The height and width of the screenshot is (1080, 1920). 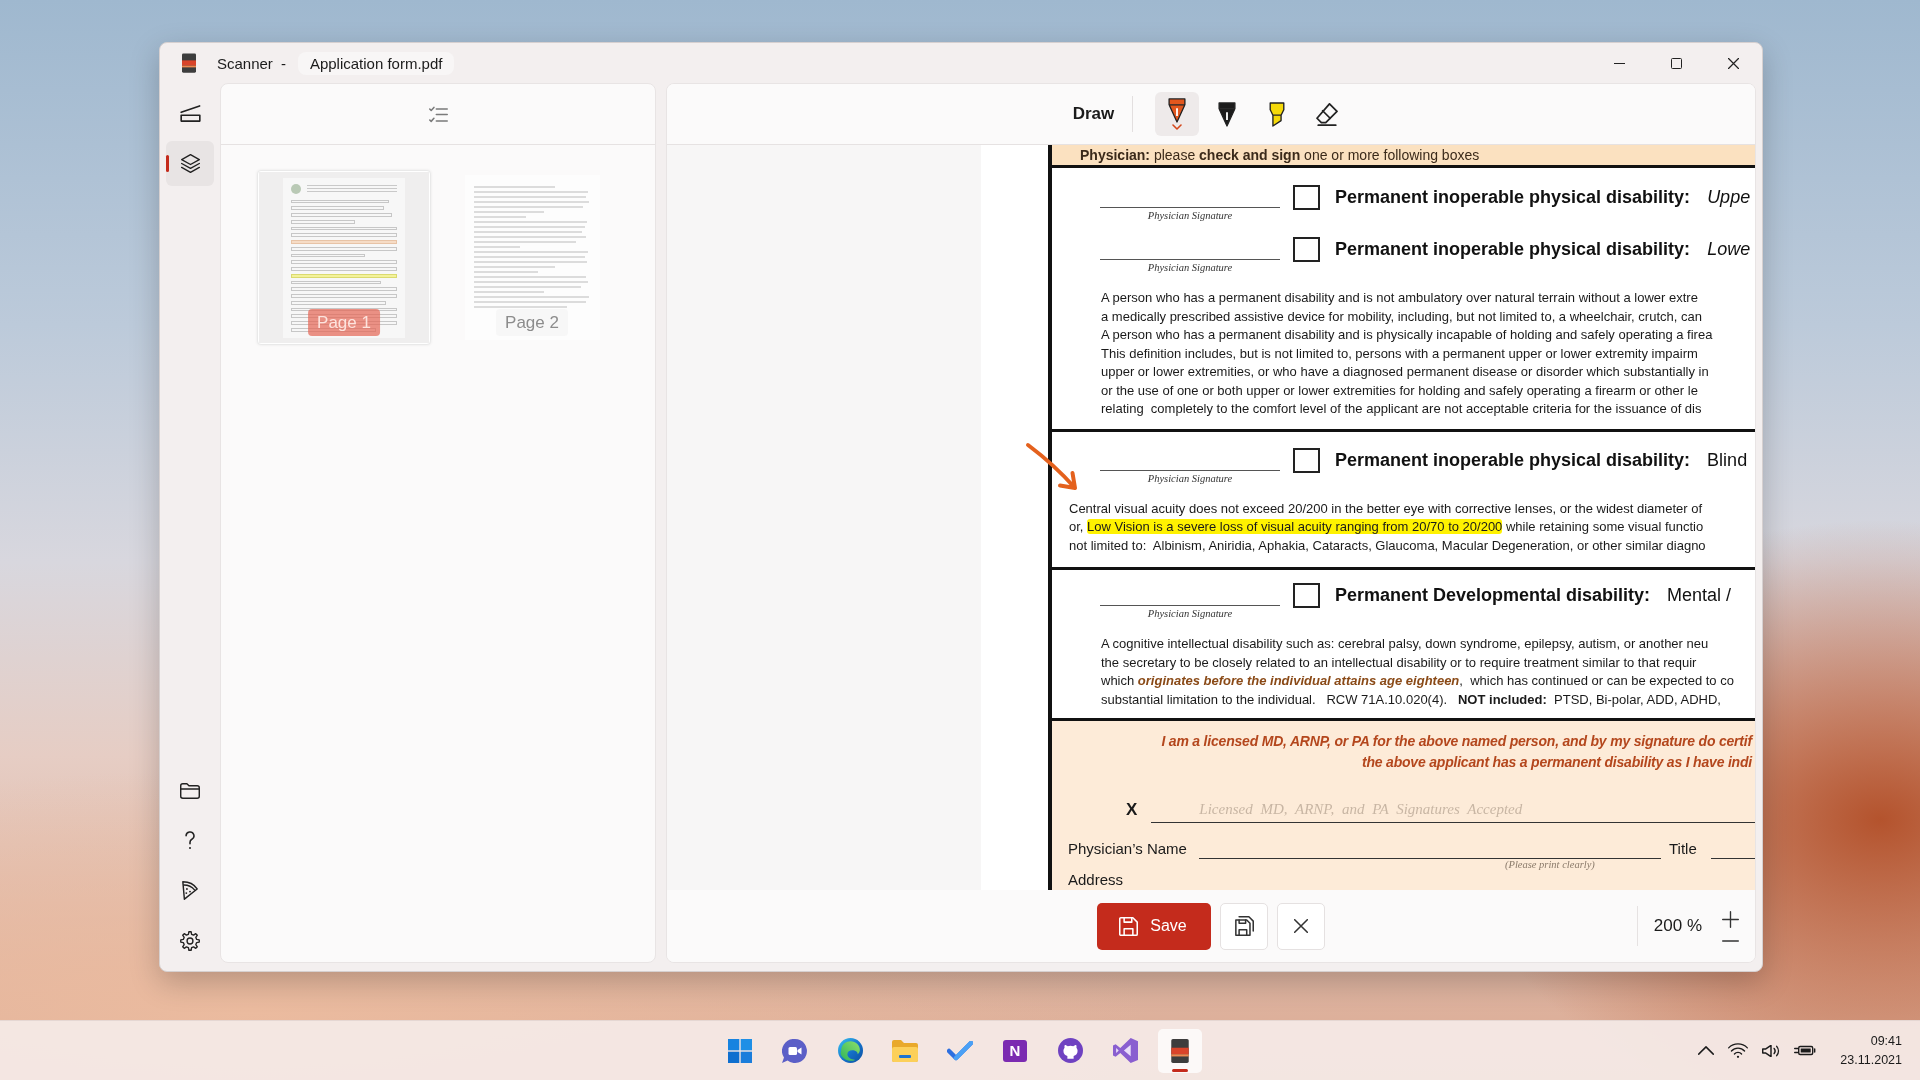 What do you see at coordinates (189, 63) in the screenshot?
I see `scanner-app-icon` at bounding box center [189, 63].